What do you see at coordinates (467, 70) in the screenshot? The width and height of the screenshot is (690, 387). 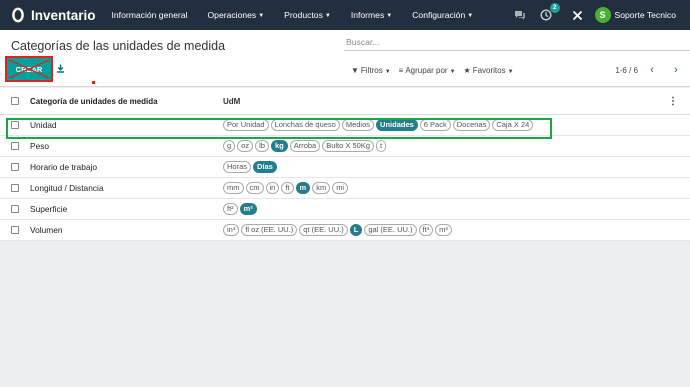 I see `star-icon: ★` at bounding box center [467, 70].